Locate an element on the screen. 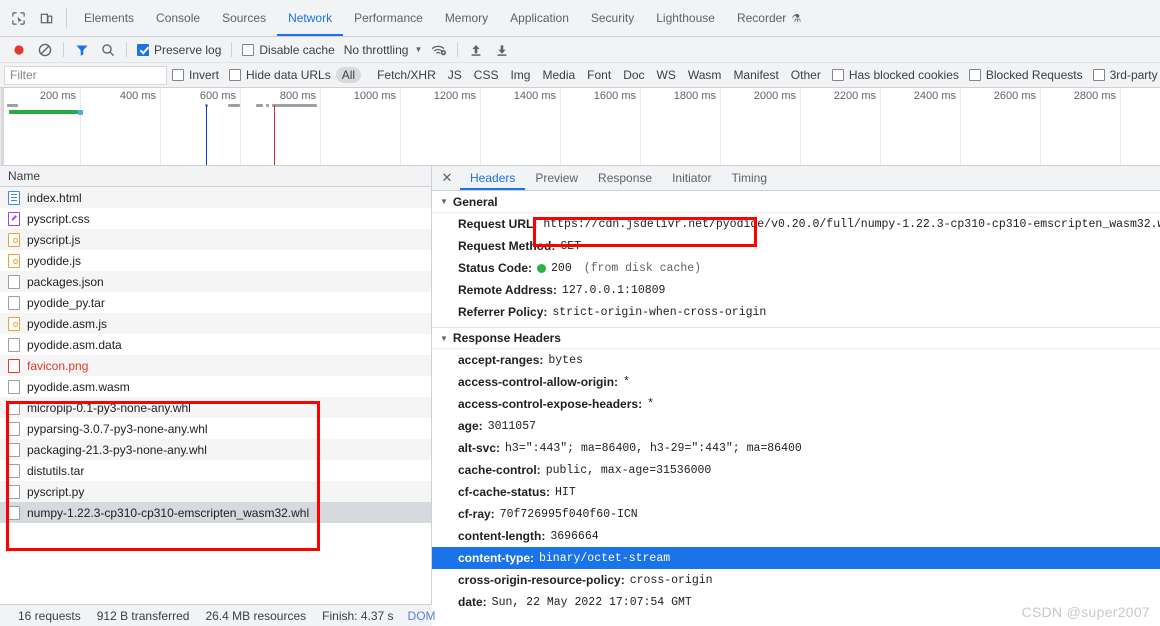 This screenshot has height=626, width=1160. response-header-row: cf-ray: 70f726995f040f60-ICN is located at coordinates (796, 514).